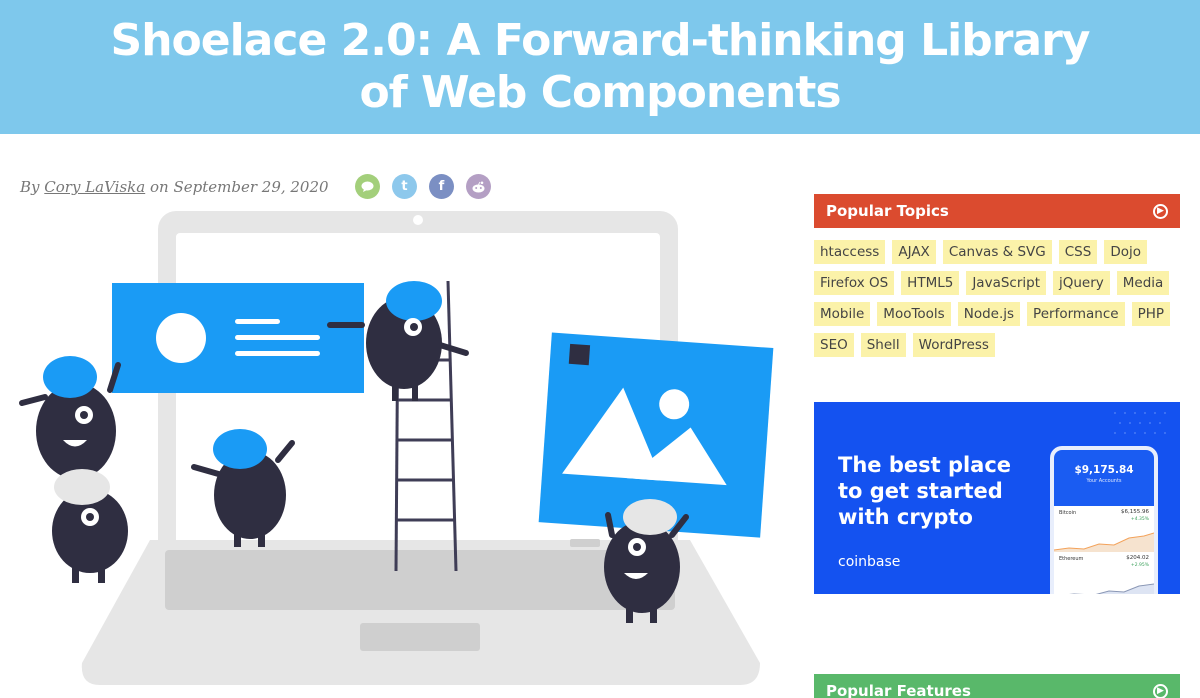 The height and width of the screenshot is (698, 1200). What do you see at coordinates (869, 562) in the screenshot?
I see `ad-brand: coinbase` at bounding box center [869, 562].